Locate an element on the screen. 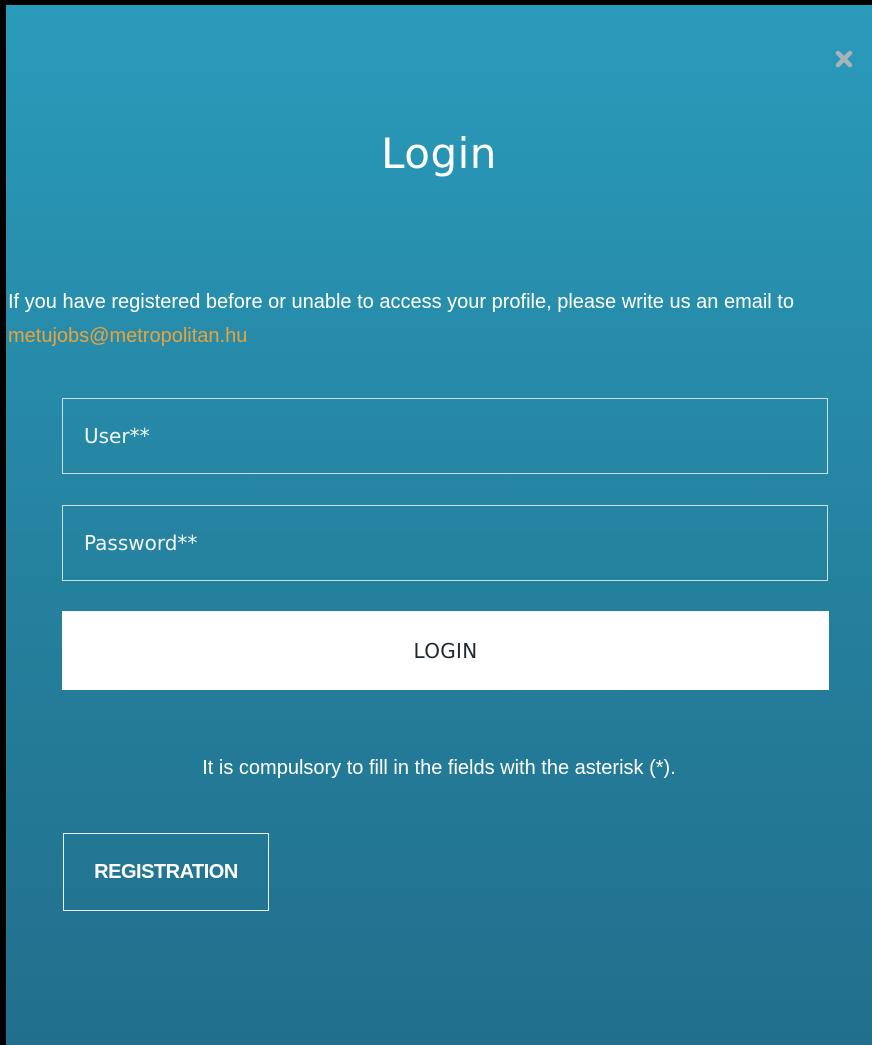 This screenshot has width=872, height=1045. close-x-icon is located at coordinates (844, 59).